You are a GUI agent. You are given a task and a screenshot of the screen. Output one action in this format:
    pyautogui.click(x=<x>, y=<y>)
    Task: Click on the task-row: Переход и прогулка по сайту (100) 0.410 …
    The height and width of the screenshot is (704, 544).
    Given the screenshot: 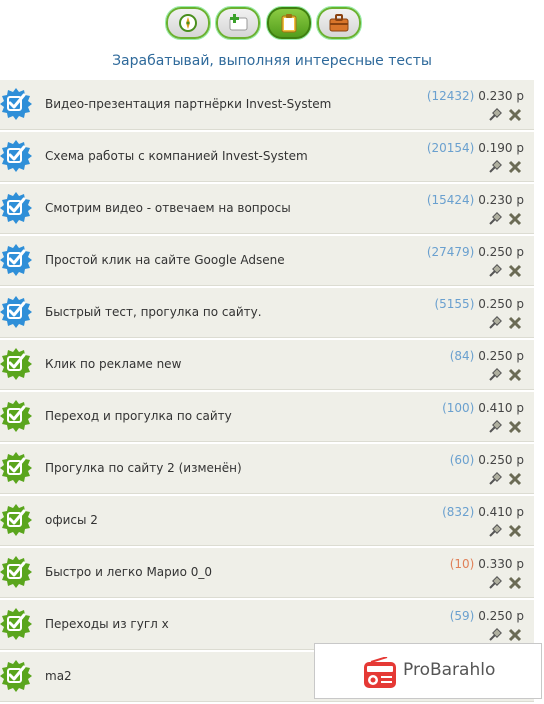 What is the action you would take?
    pyautogui.click(x=267, y=417)
    